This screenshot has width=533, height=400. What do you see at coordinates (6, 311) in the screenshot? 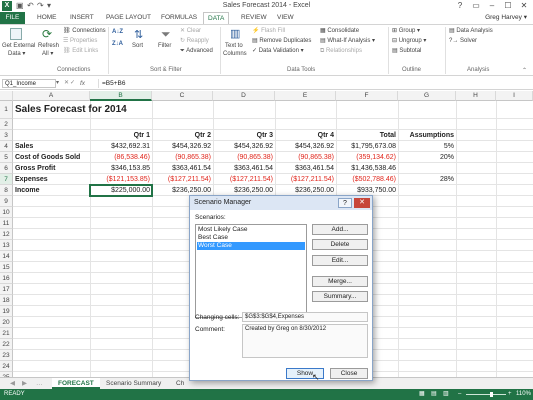
I see `row-header: 19` at bounding box center [6, 311].